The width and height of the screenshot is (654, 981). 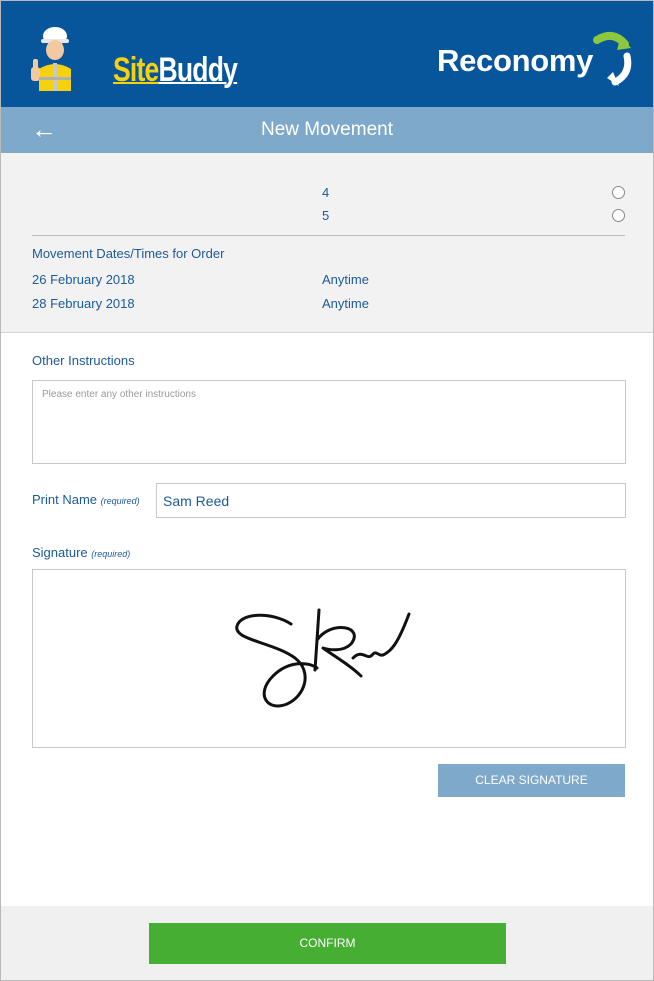 I want to click on sitebuddy-wordmark-buddy: Buddy, so click(x=198, y=70).